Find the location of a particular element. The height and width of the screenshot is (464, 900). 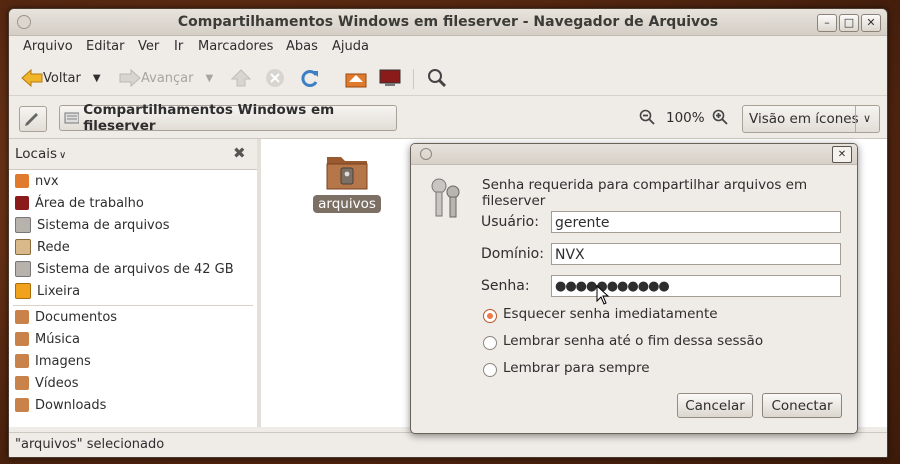

forward-arrow-icon is located at coordinates (130, 78).